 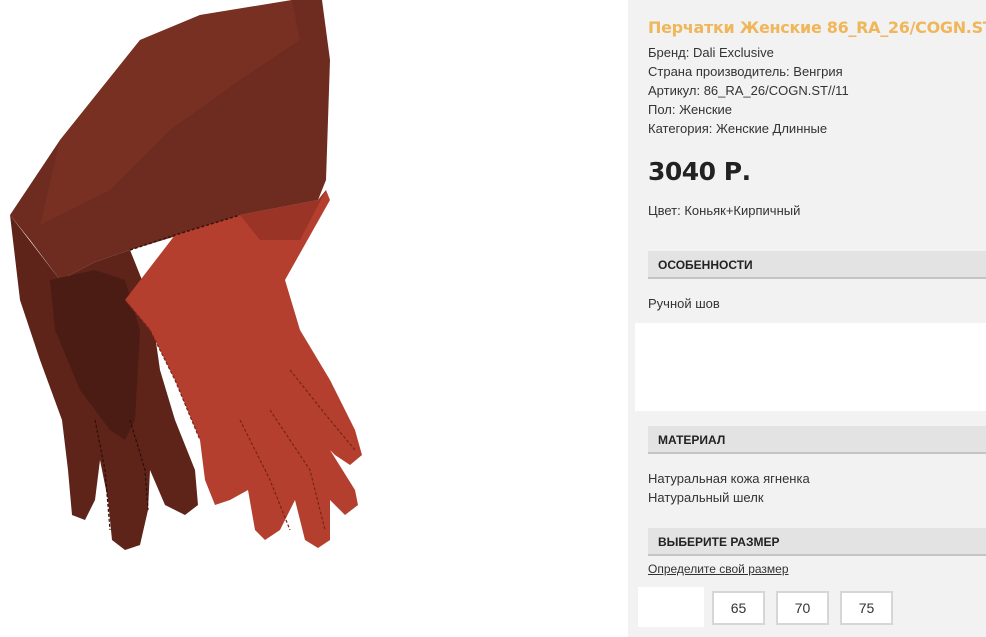 What do you see at coordinates (724, 210) in the screenshot?
I see `product-color: Цвет: Коньяк+Кирпичный` at bounding box center [724, 210].